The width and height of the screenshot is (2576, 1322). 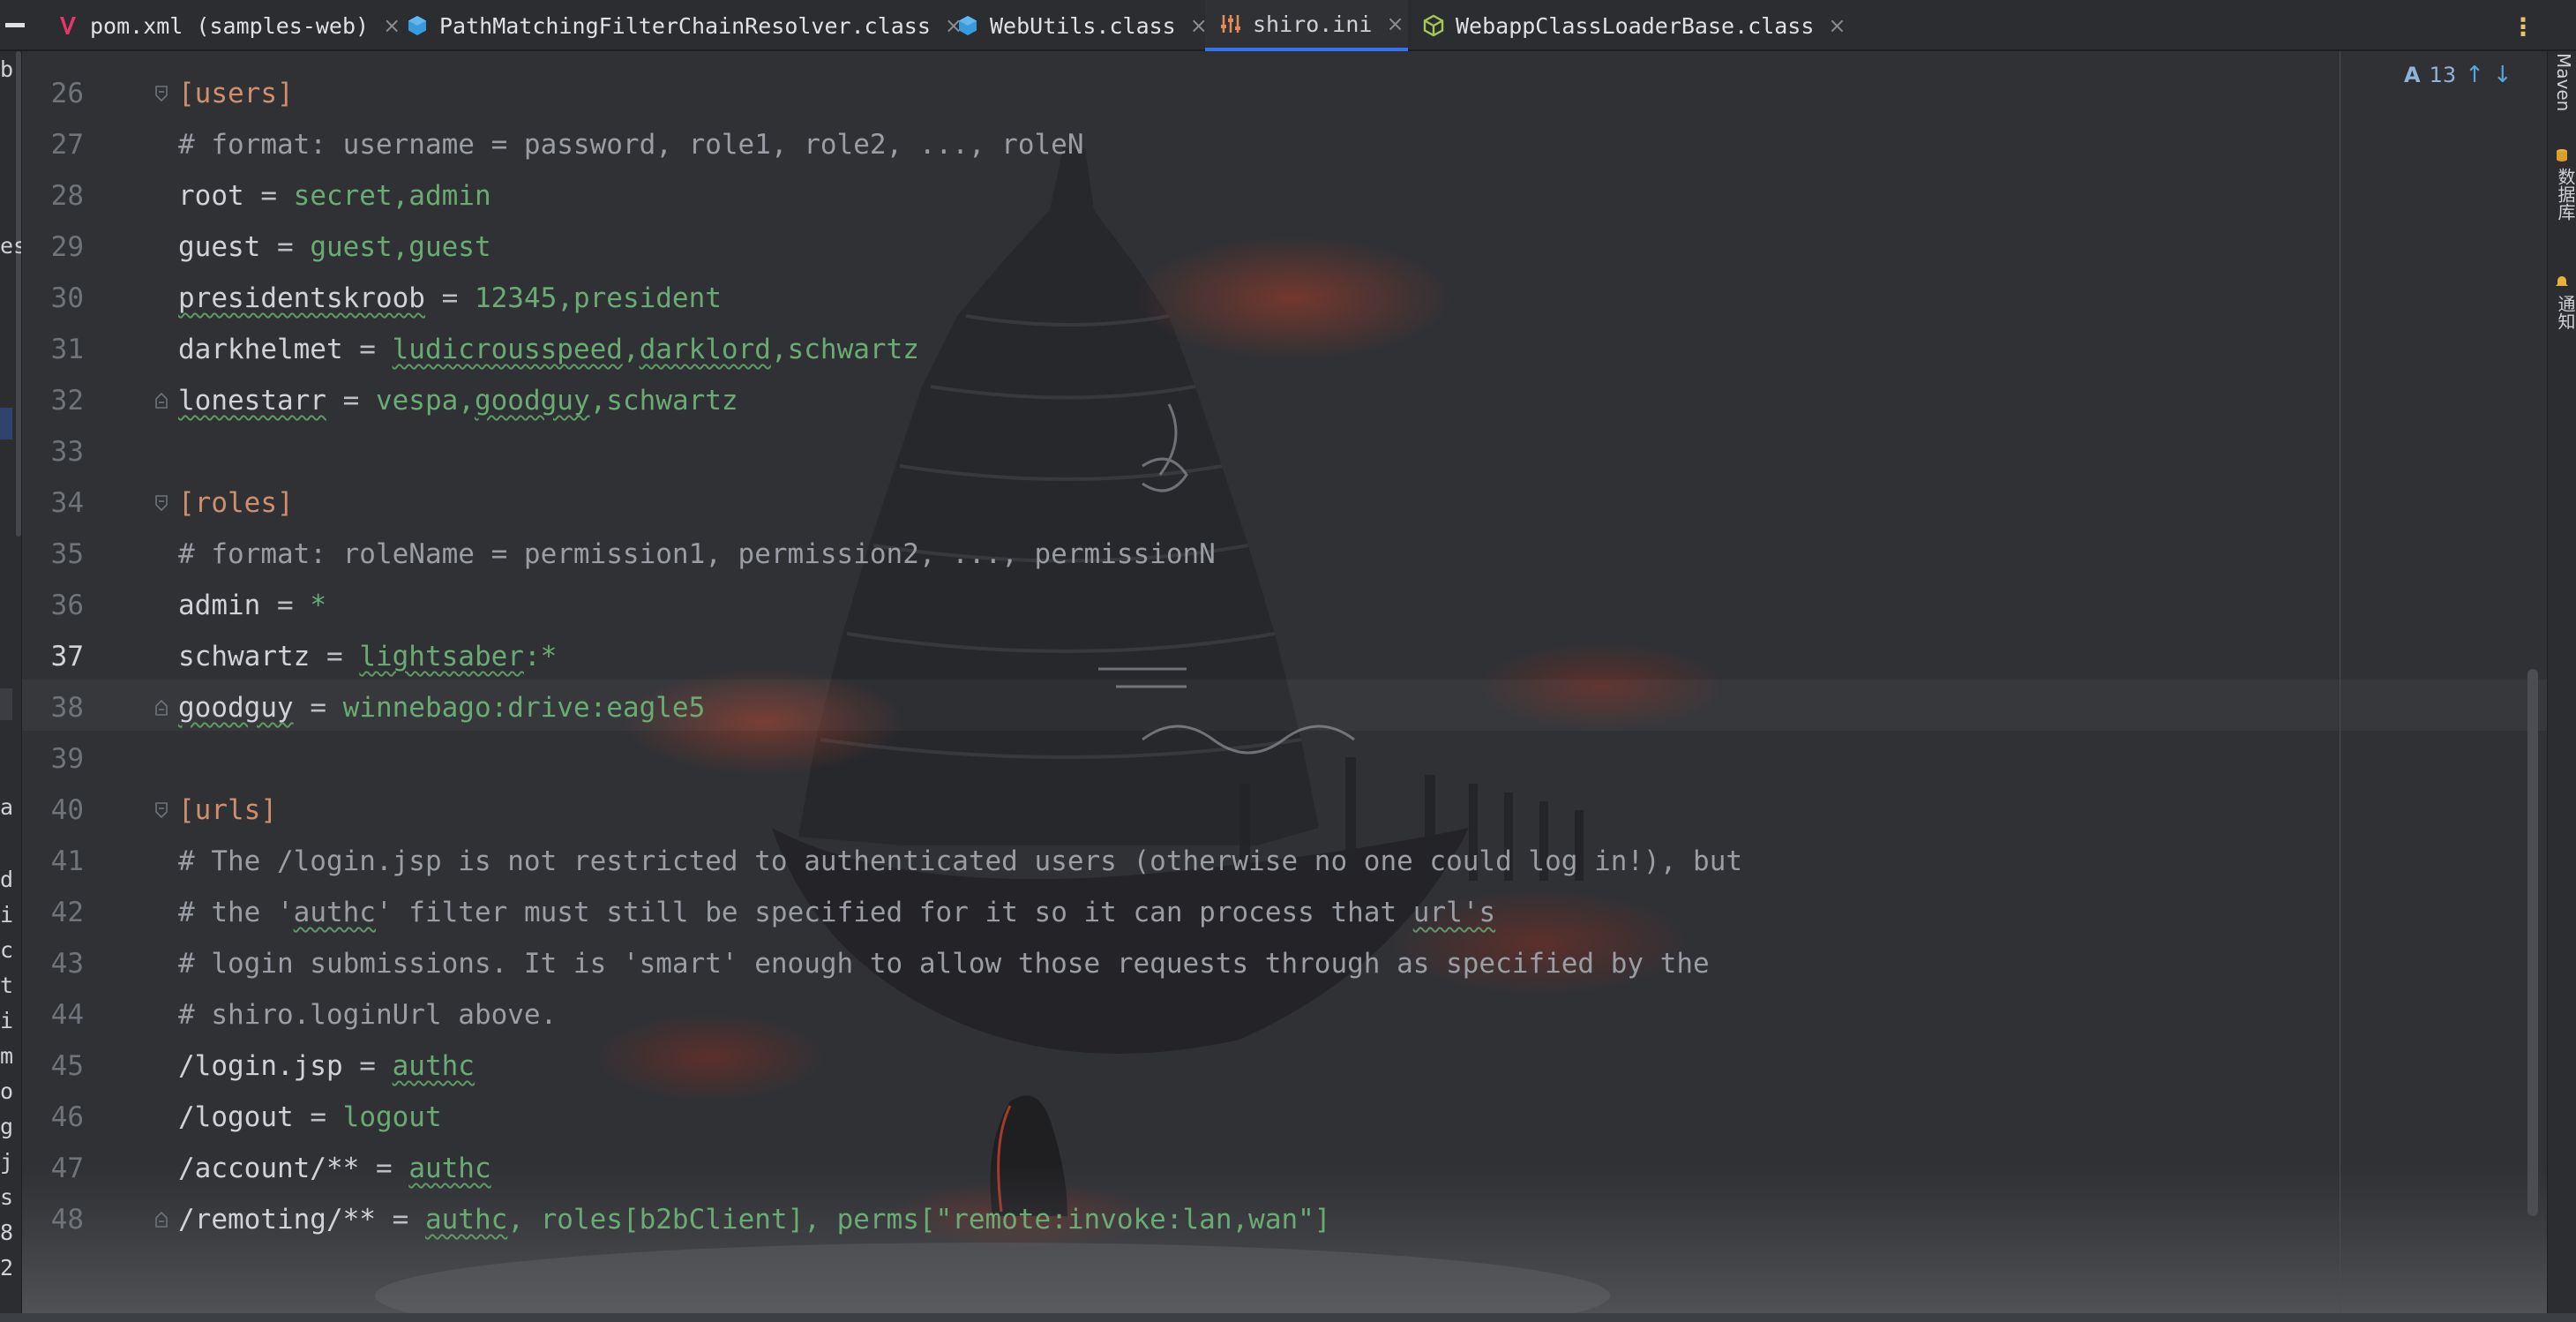 I want to click on code-line: [urls], so click(x=227, y=810).